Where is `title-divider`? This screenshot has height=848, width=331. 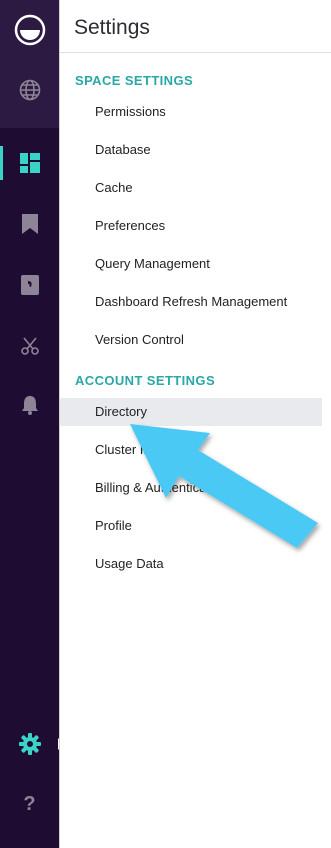 title-divider is located at coordinates (195, 52).